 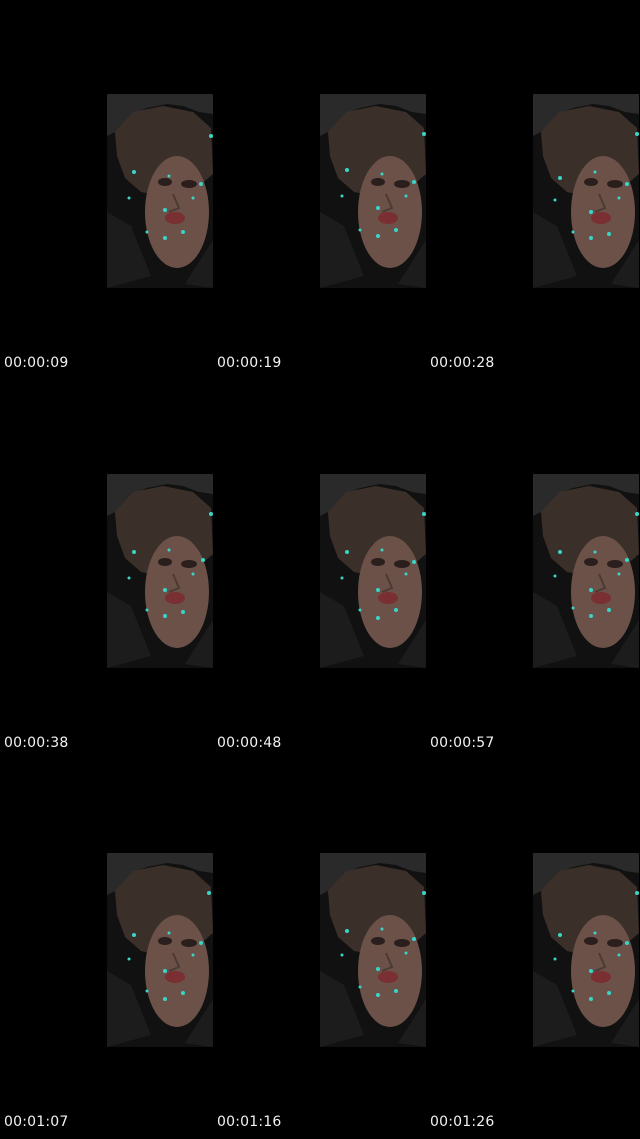 I want to click on frame-timestamp: 00:00:19, so click(x=249, y=363).